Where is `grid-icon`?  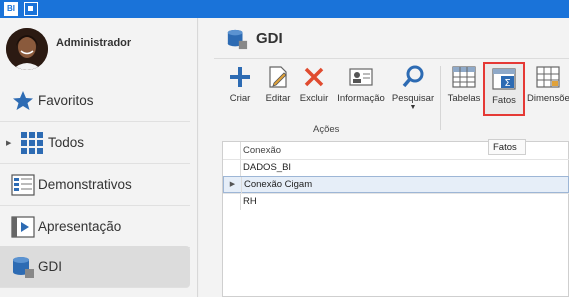
grid-icon is located at coordinates (32, 142).